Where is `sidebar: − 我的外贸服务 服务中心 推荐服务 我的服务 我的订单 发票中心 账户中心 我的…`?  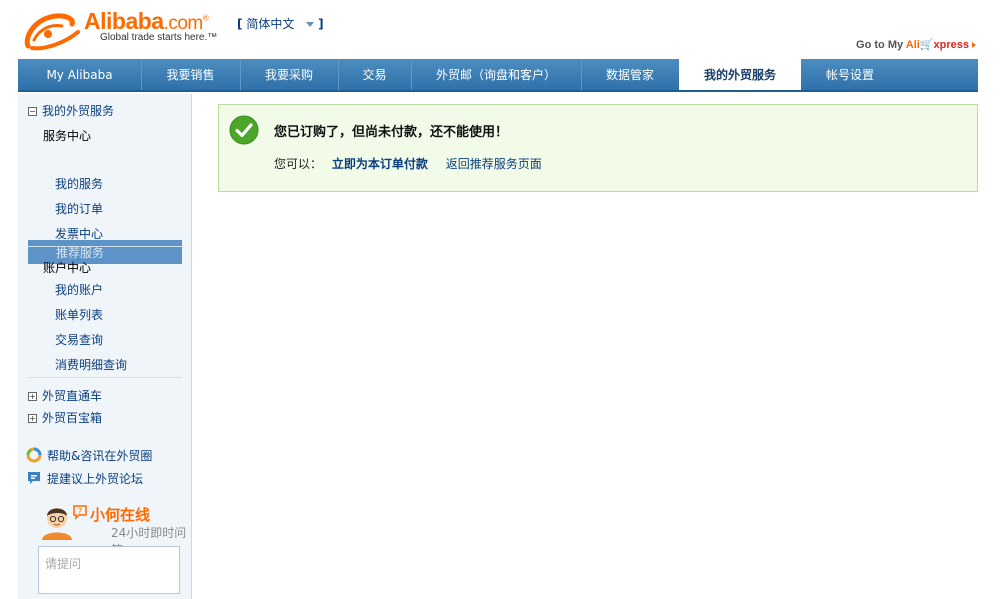 sidebar: − 我的外贸服务 服务中心 推荐服务 我的服务 我的订单 发票中心 账户中心 我的… is located at coordinates (105, 346).